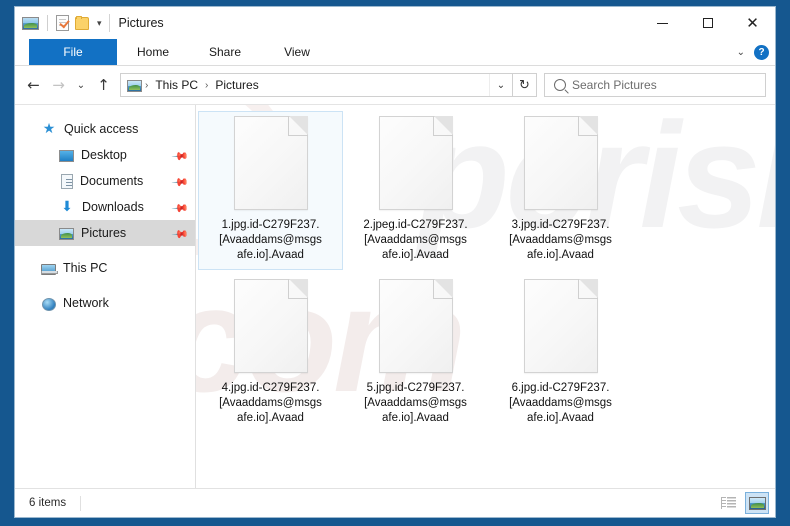 This screenshot has height=526, width=790. What do you see at coordinates (141, 23) in the screenshot?
I see `window-title: Pictures` at bounding box center [141, 23].